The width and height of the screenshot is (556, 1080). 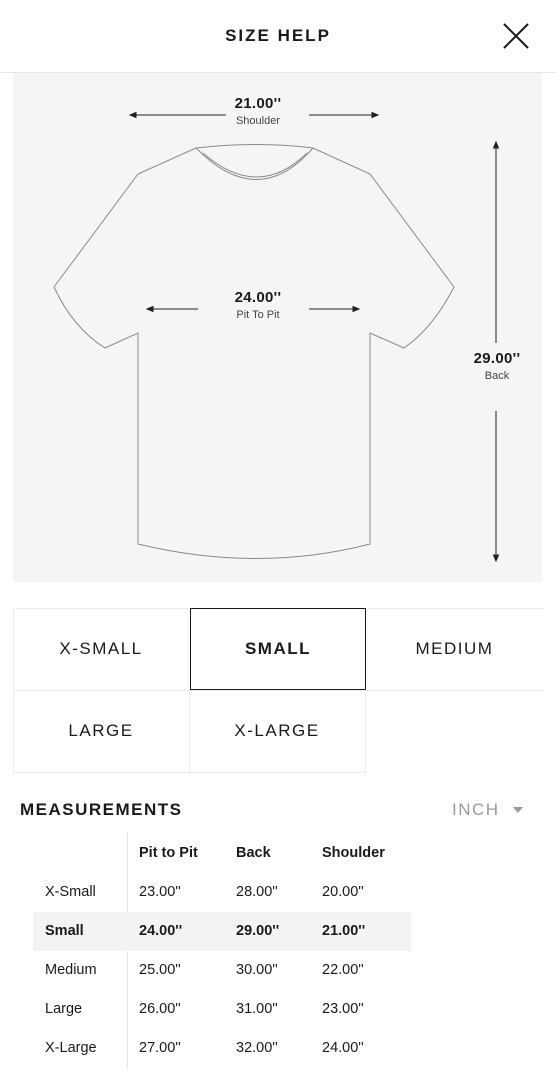 What do you see at coordinates (343, 970) in the screenshot?
I see `row-shoulder: 22.00''` at bounding box center [343, 970].